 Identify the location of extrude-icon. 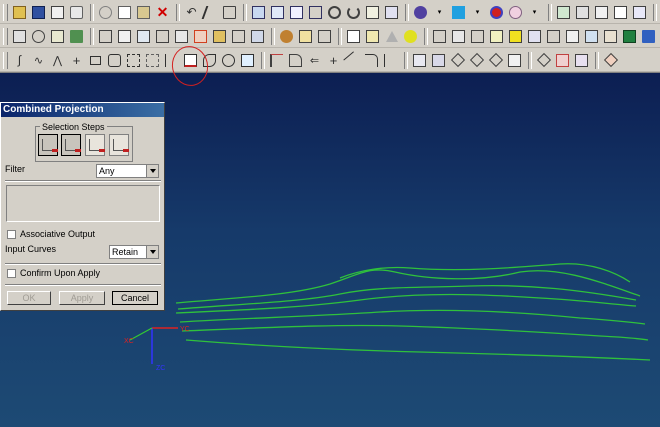
(19, 36).